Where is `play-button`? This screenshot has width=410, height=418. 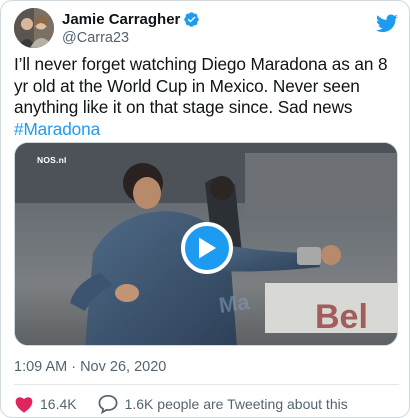 play-button is located at coordinates (207, 248).